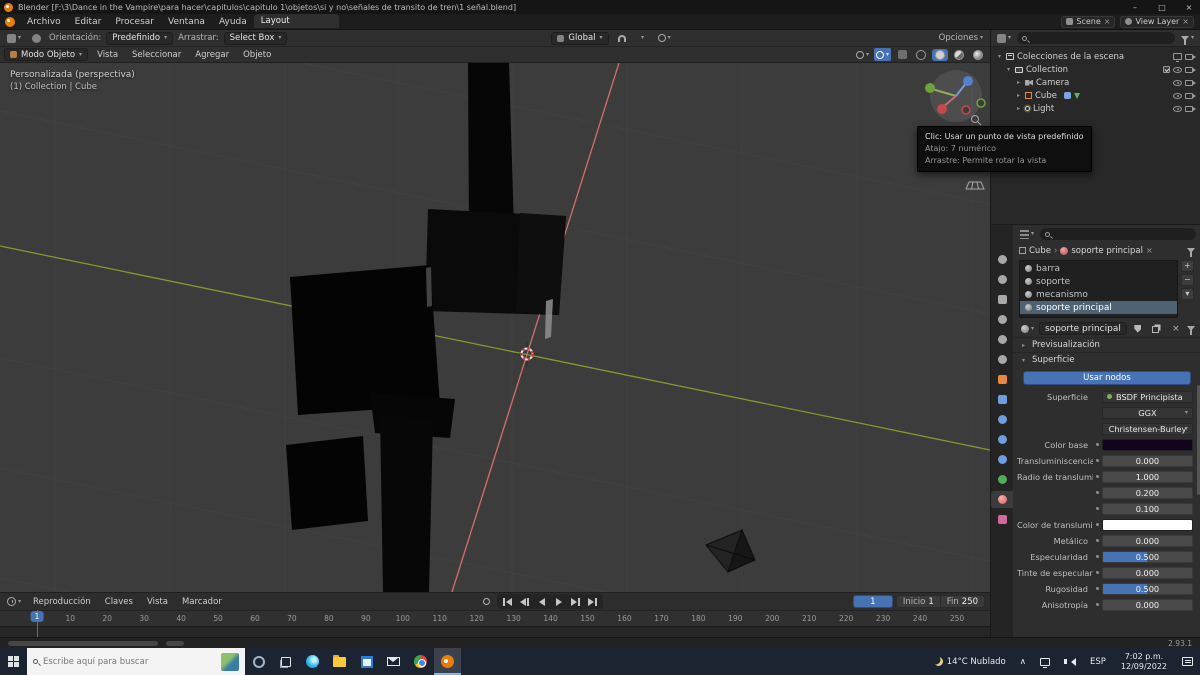  What do you see at coordinates (1095, 82) in the screenshot?
I see `outliner-row-camera: ▸ Camera` at bounding box center [1095, 82].